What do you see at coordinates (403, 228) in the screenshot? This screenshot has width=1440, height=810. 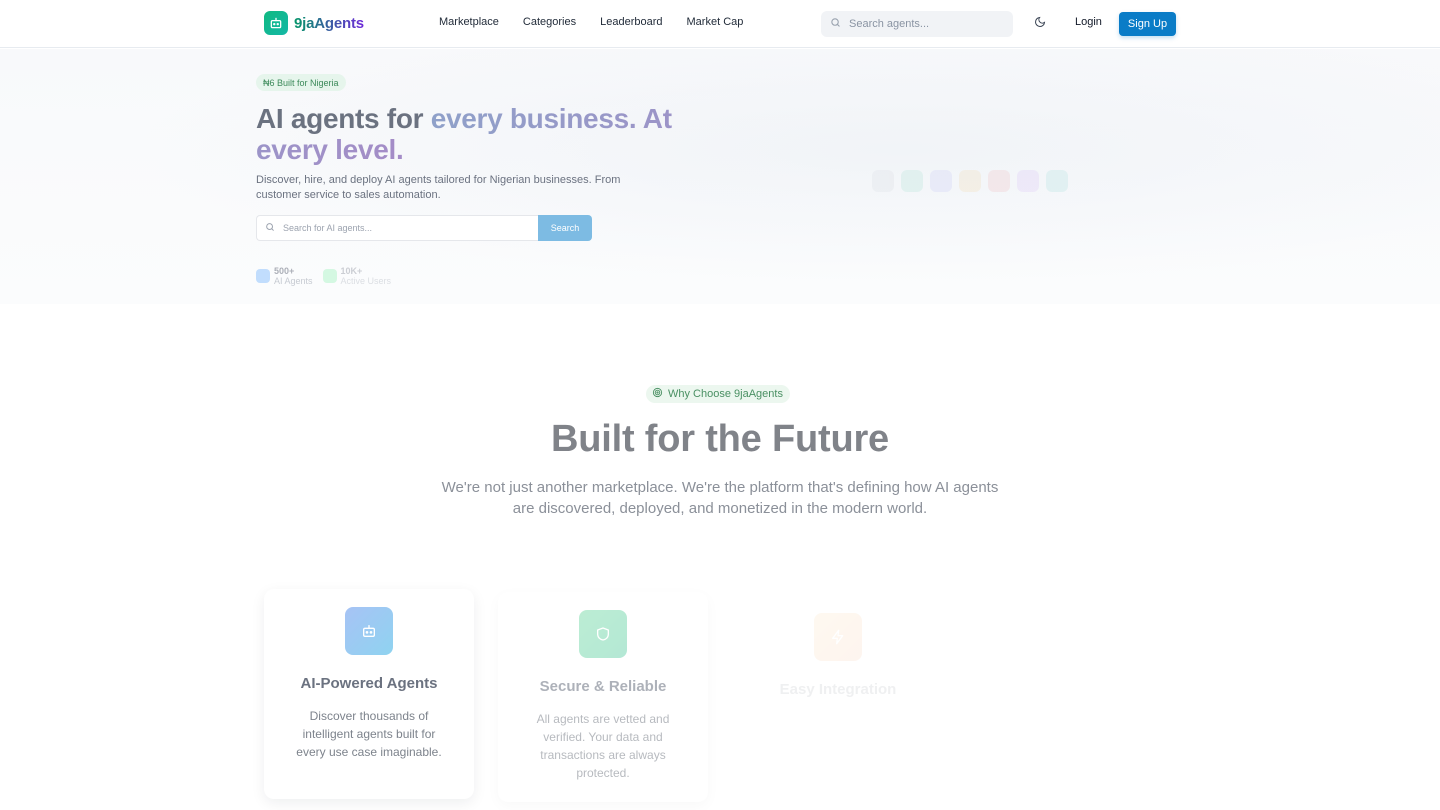 I see `hero-search-input` at bounding box center [403, 228].